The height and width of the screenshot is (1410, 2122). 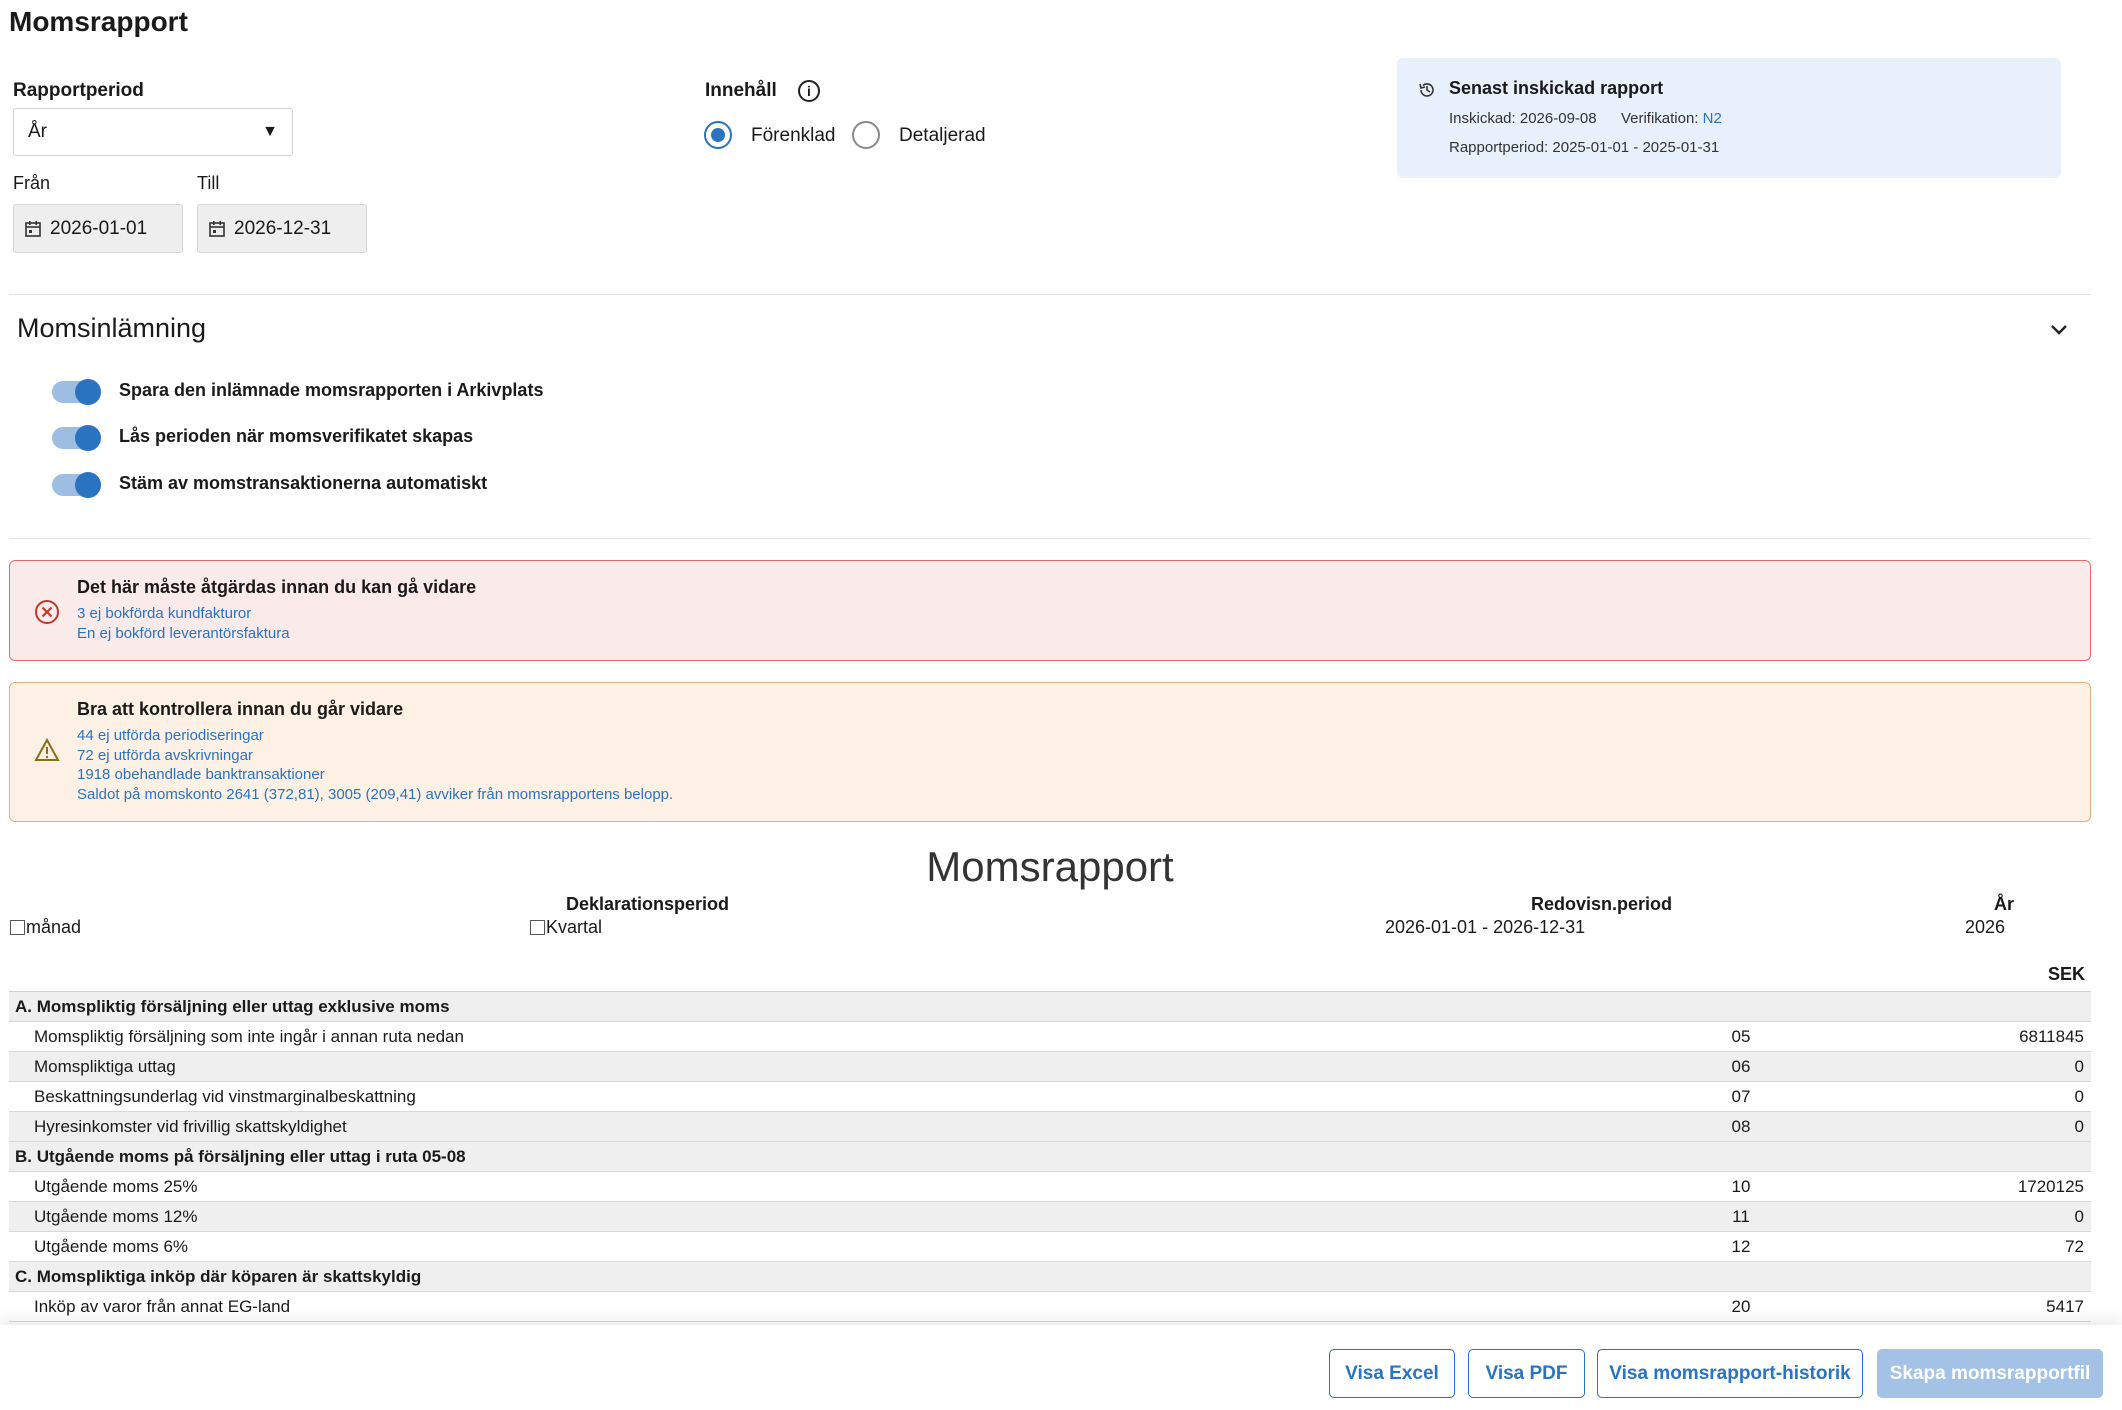 I want to click on info-icon: i, so click(x=809, y=91).